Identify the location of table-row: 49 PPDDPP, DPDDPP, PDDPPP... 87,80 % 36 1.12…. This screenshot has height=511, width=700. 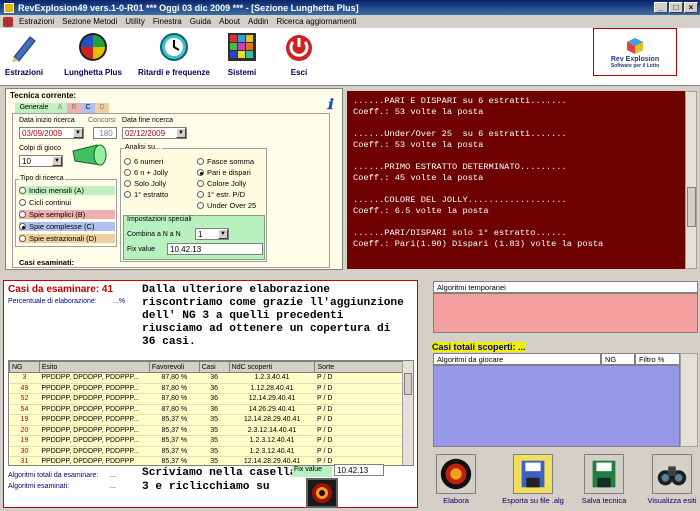
(206, 388).